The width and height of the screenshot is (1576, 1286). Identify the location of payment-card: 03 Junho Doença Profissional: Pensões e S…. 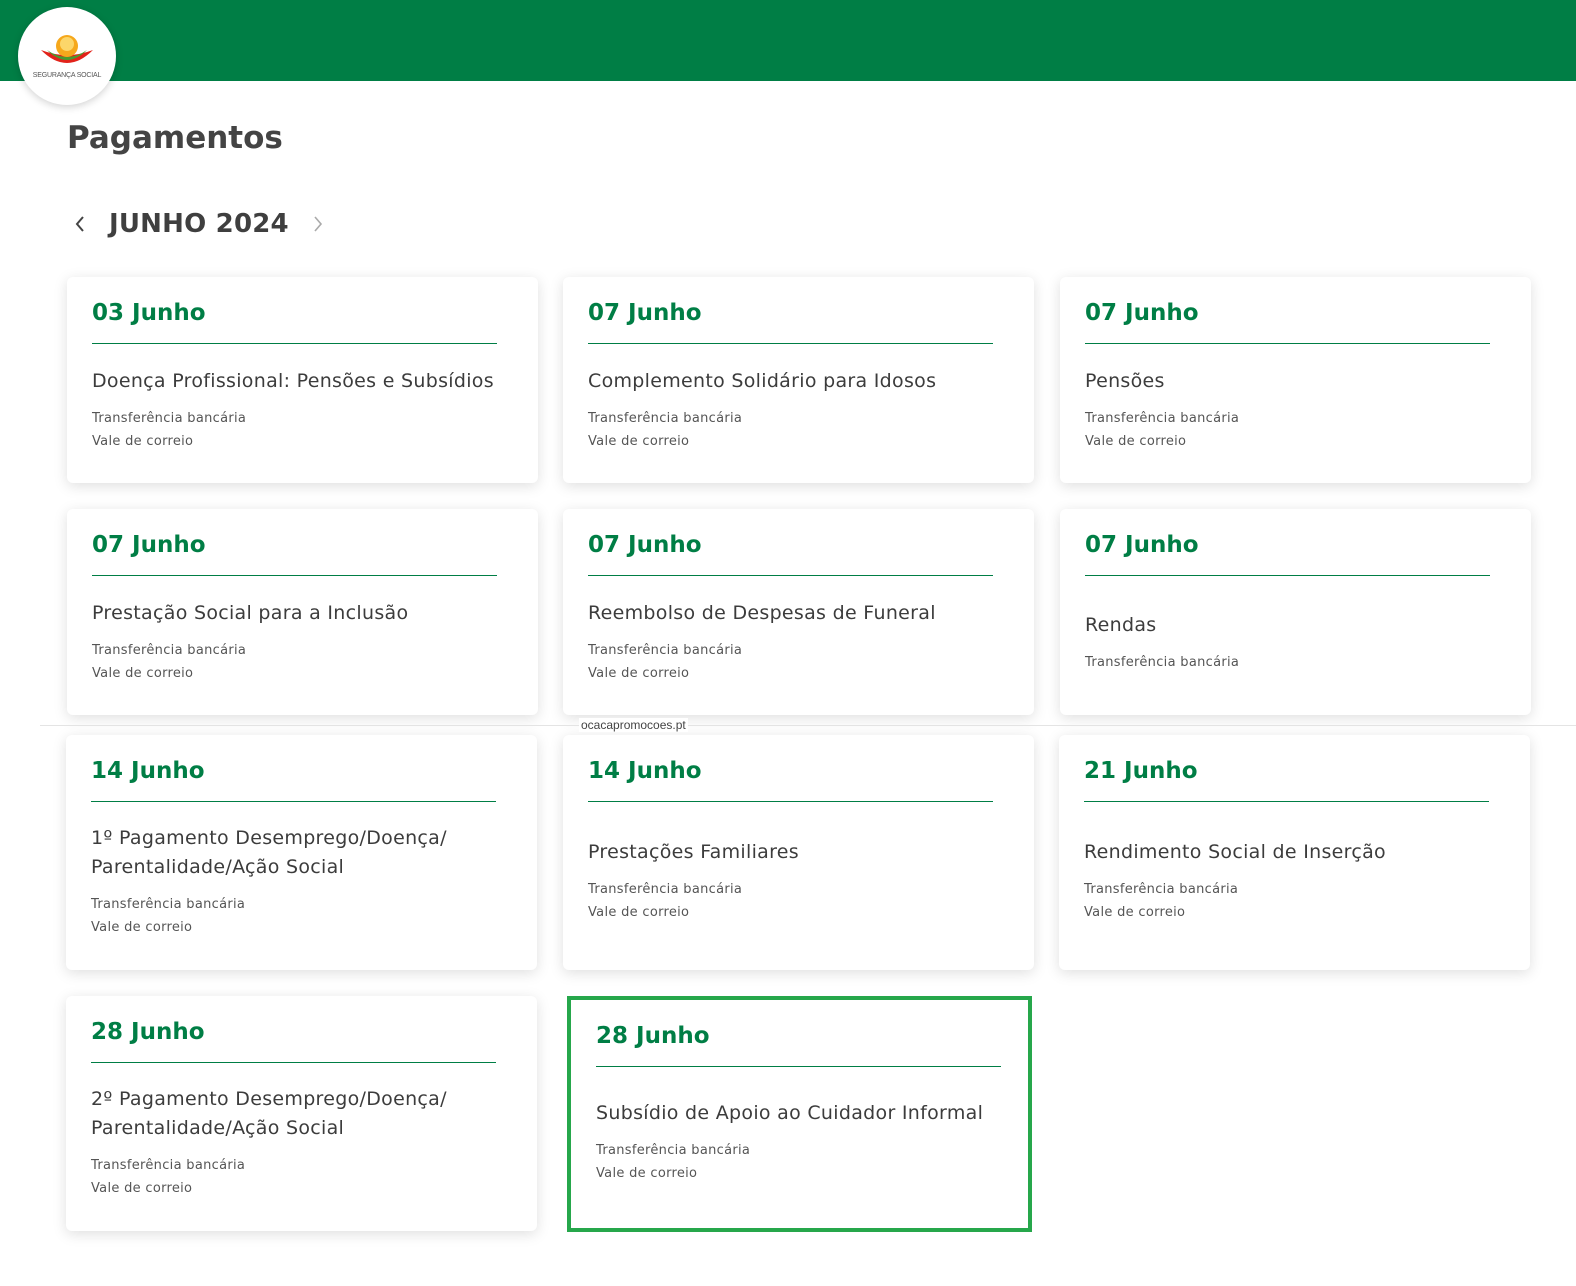
(302, 380).